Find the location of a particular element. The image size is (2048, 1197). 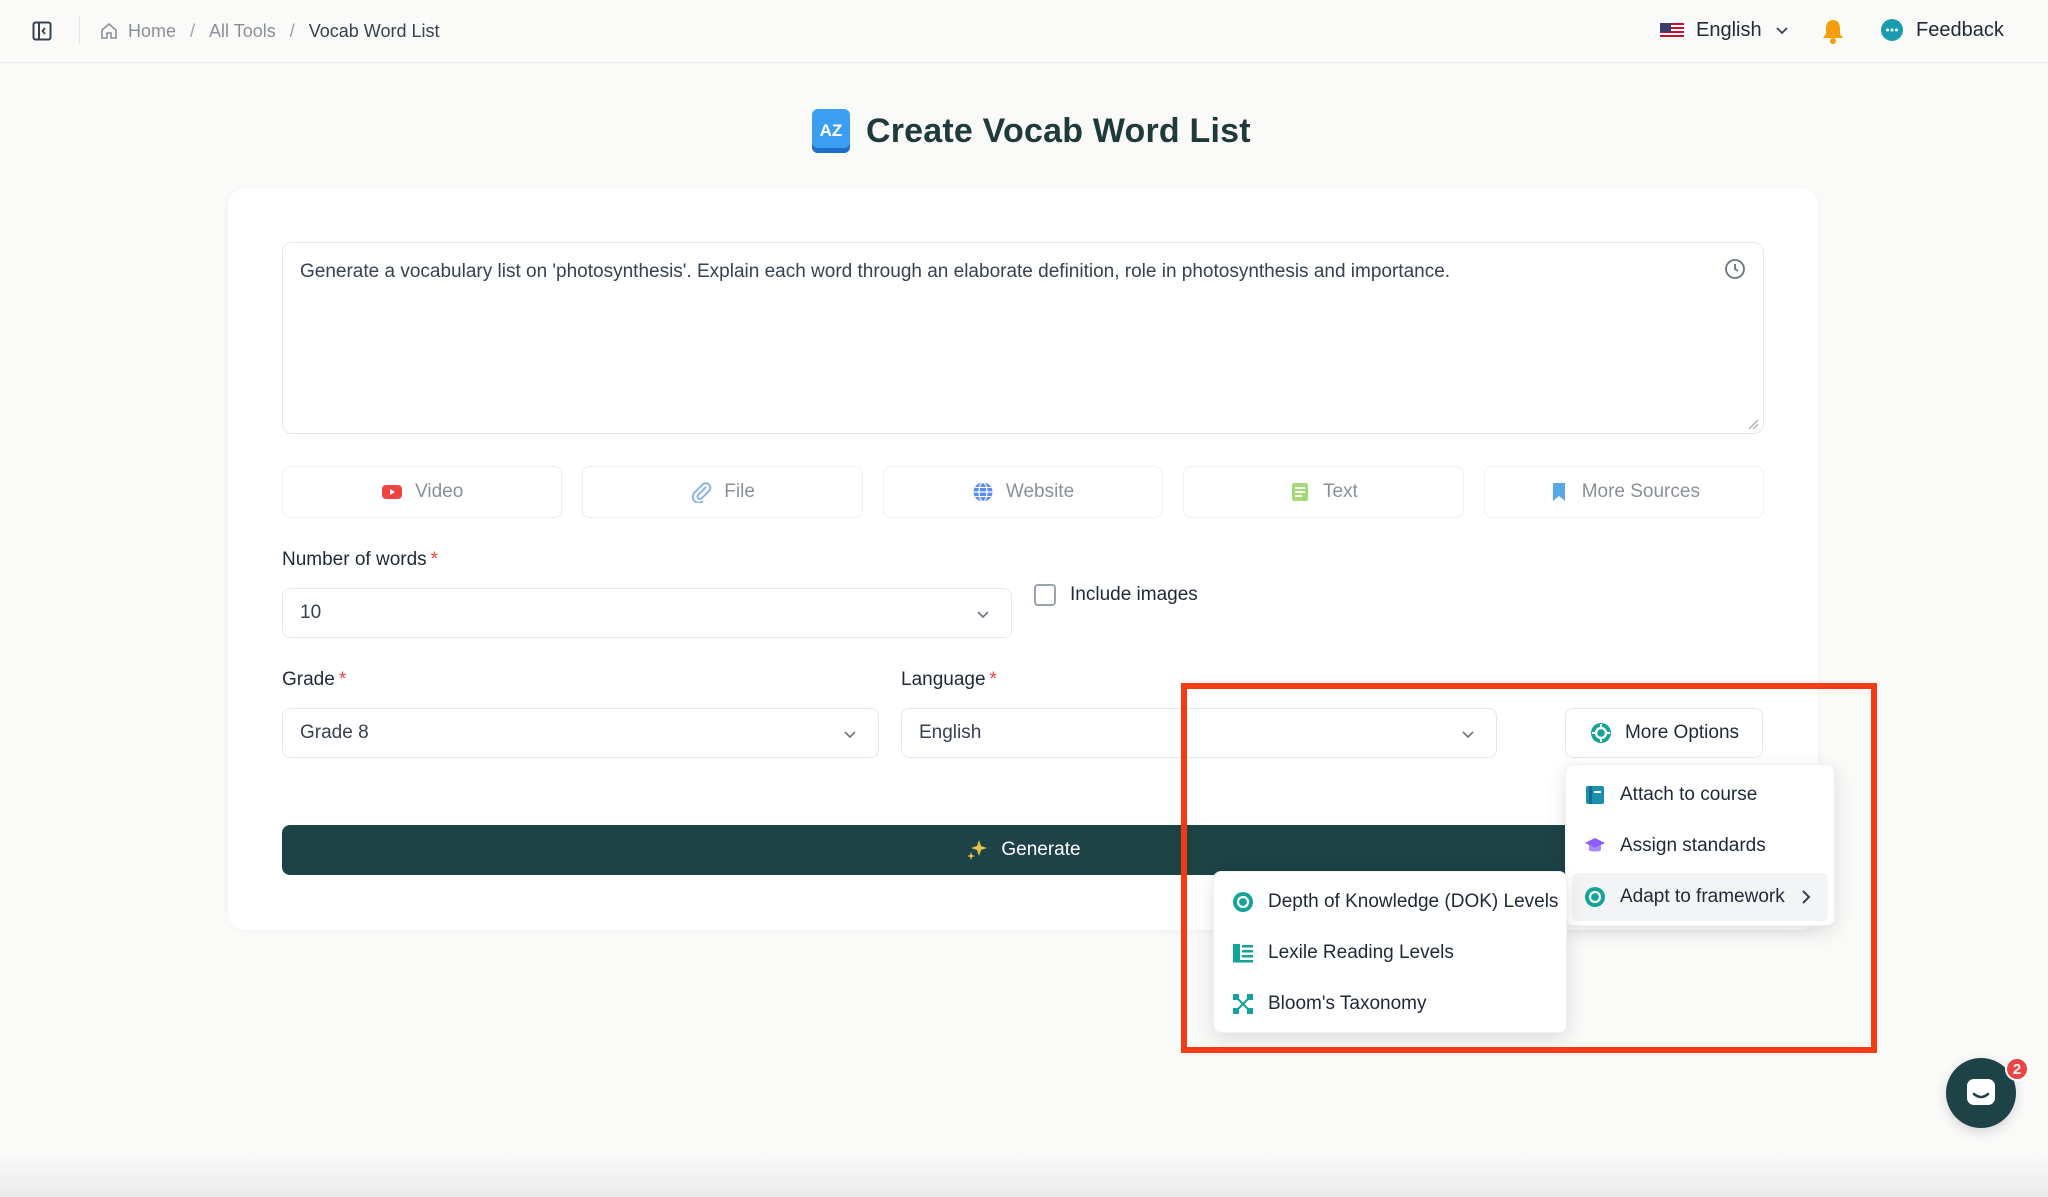

page-title-text: Create Vocab Word List is located at coordinates (1058, 130).